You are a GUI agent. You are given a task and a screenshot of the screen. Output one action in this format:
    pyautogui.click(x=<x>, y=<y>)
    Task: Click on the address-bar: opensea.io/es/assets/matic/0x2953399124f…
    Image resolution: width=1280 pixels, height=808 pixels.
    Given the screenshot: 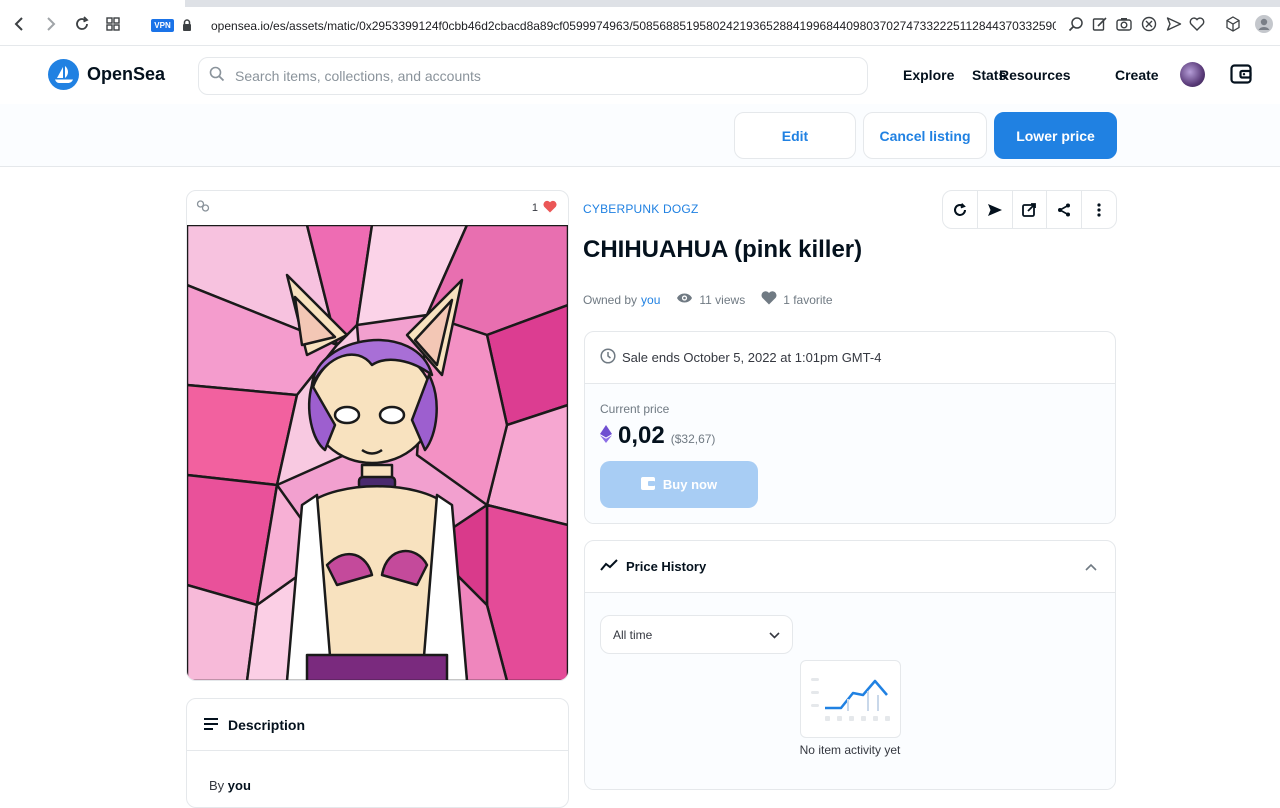 What is the action you would take?
    pyautogui.click(x=633, y=26)
    